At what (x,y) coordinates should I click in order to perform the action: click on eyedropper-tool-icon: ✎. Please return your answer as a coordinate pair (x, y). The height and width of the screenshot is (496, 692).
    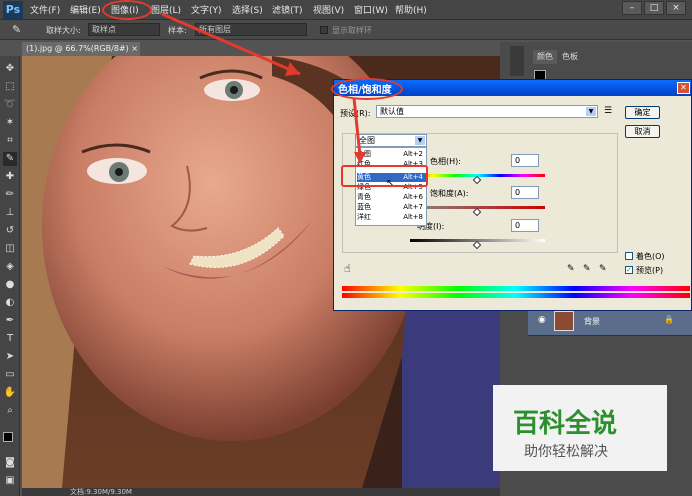
    Looking at the image, I should click on (10, 159).